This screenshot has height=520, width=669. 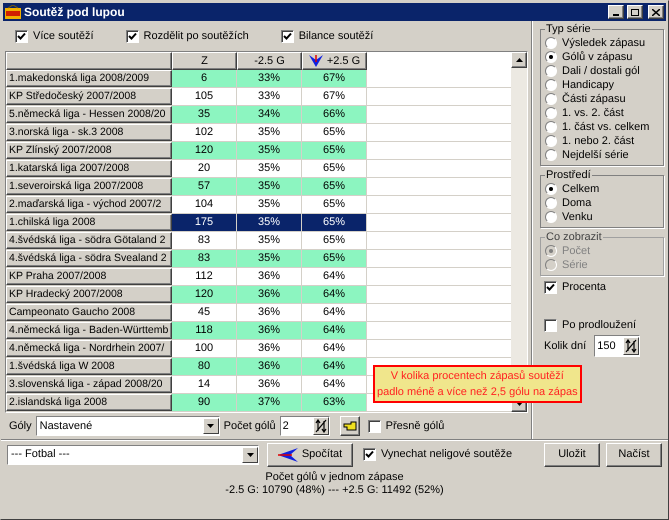 I want to click on pointing-hand-button, so click(x=350, y=426).